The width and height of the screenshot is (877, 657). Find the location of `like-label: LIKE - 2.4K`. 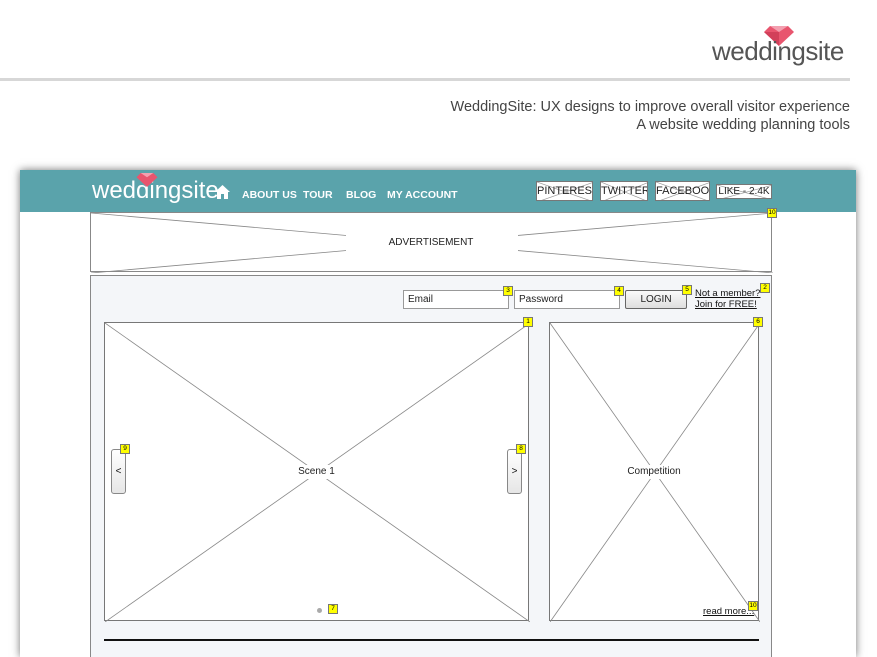

like-label: LIKE - 2.4K is located at coordinates (744, 191).